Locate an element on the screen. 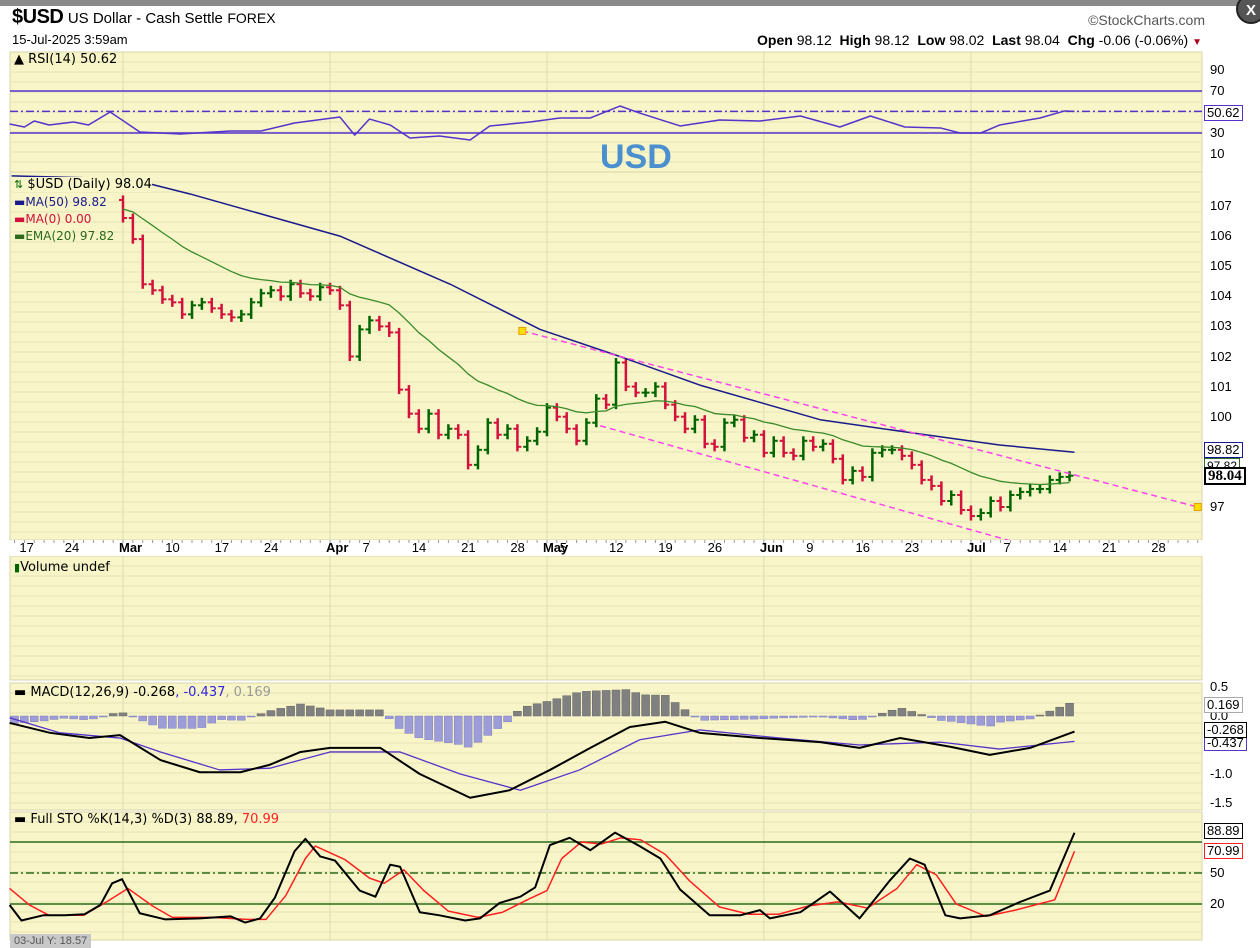 The width and height of the screenshot is (1260, 948). trendline-anchor is located at coordinates (1197, 507).